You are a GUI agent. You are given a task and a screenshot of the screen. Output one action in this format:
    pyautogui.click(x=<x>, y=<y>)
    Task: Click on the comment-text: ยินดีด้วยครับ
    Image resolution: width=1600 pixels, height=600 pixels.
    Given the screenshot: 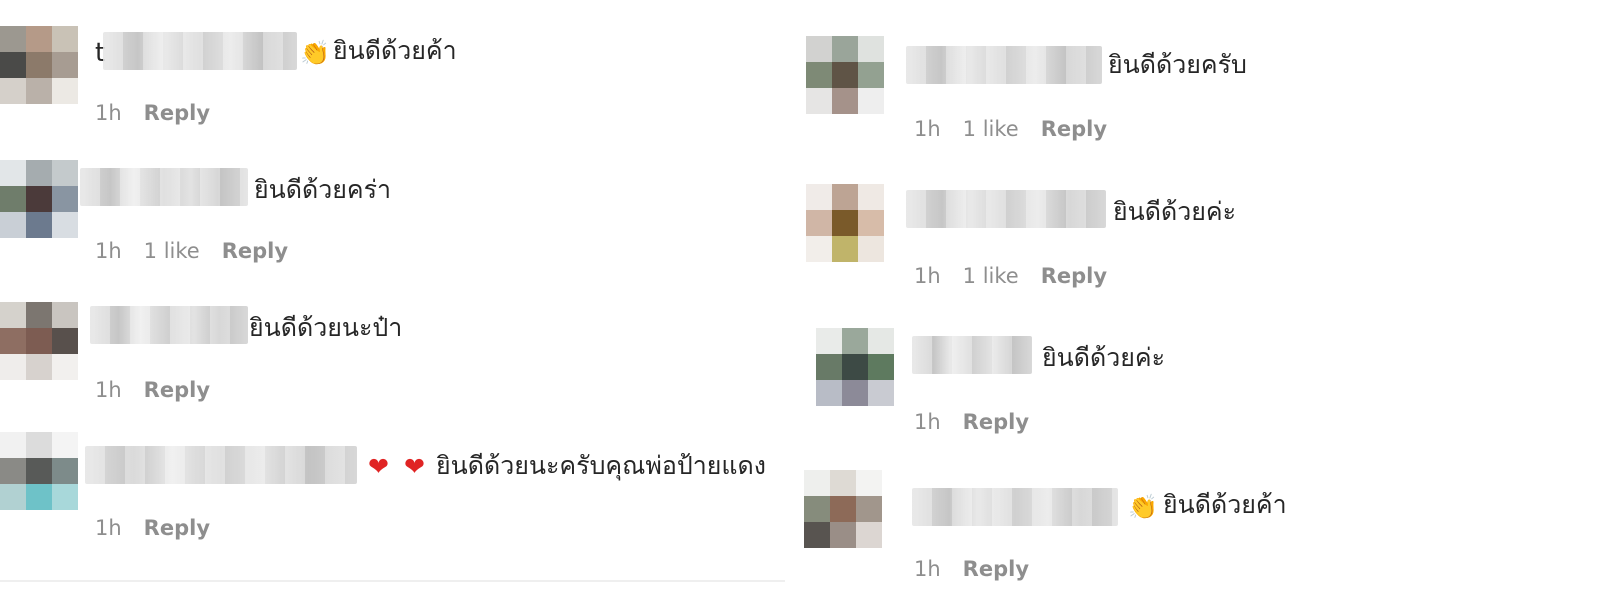 What is the action you would take?
    pyautogui.click(x=1177, y=64)
    